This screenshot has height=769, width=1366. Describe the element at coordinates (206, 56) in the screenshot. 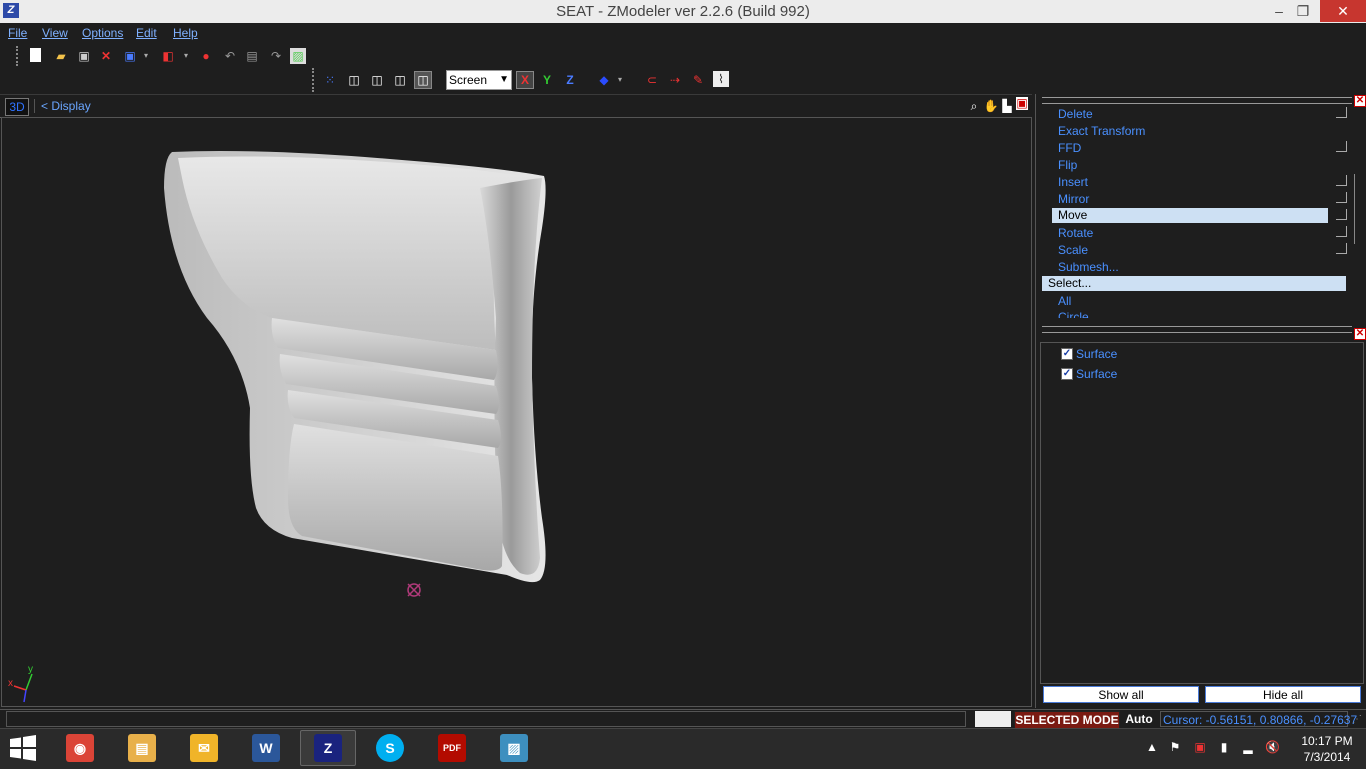

I see `record-icon: ●` at that location.